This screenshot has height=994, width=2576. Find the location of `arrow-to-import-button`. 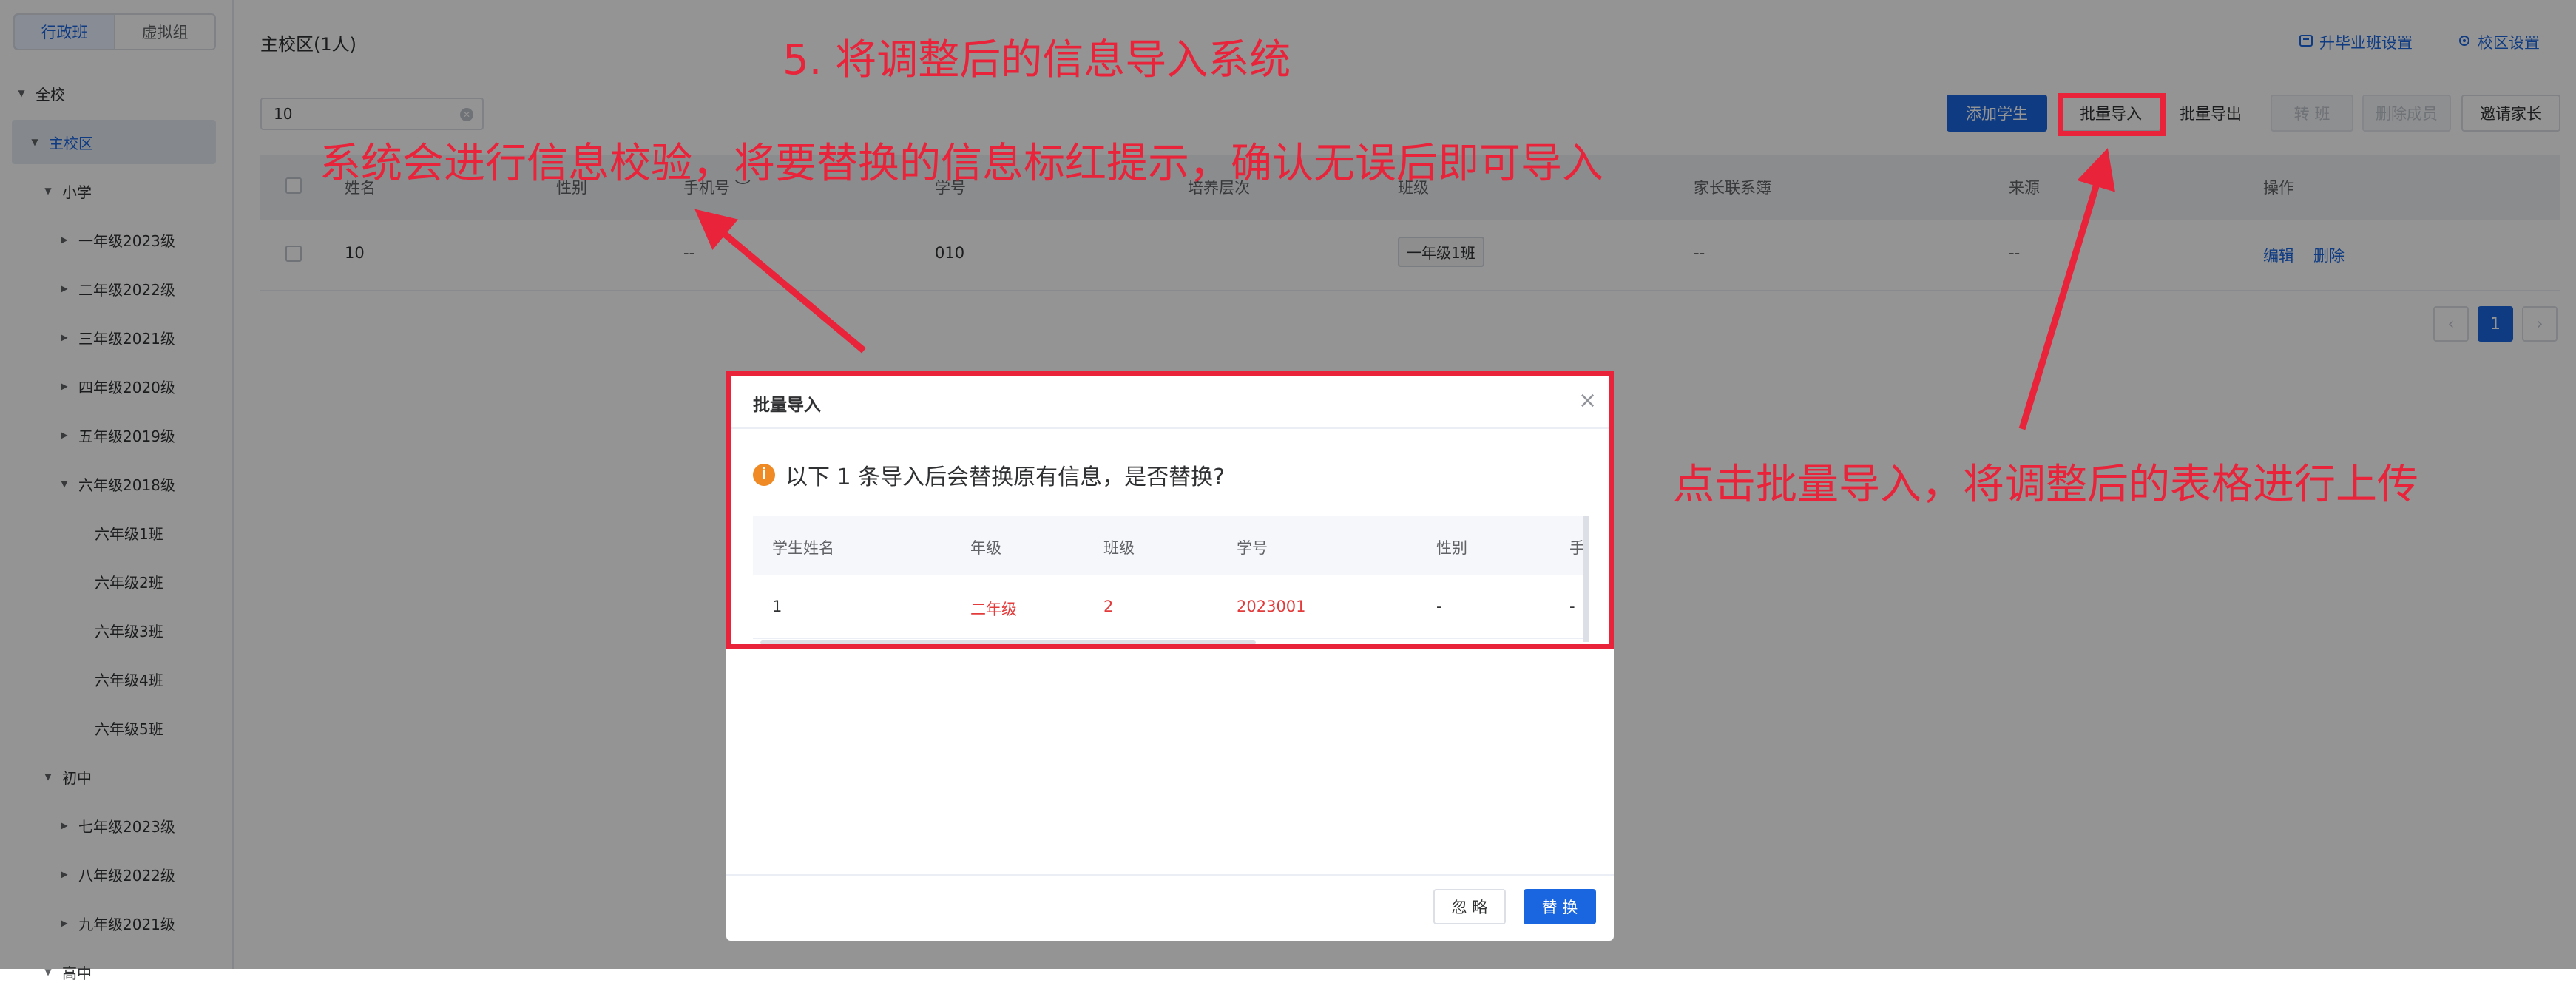

arrow-to-import-button is located at coordinates (2066, 289).